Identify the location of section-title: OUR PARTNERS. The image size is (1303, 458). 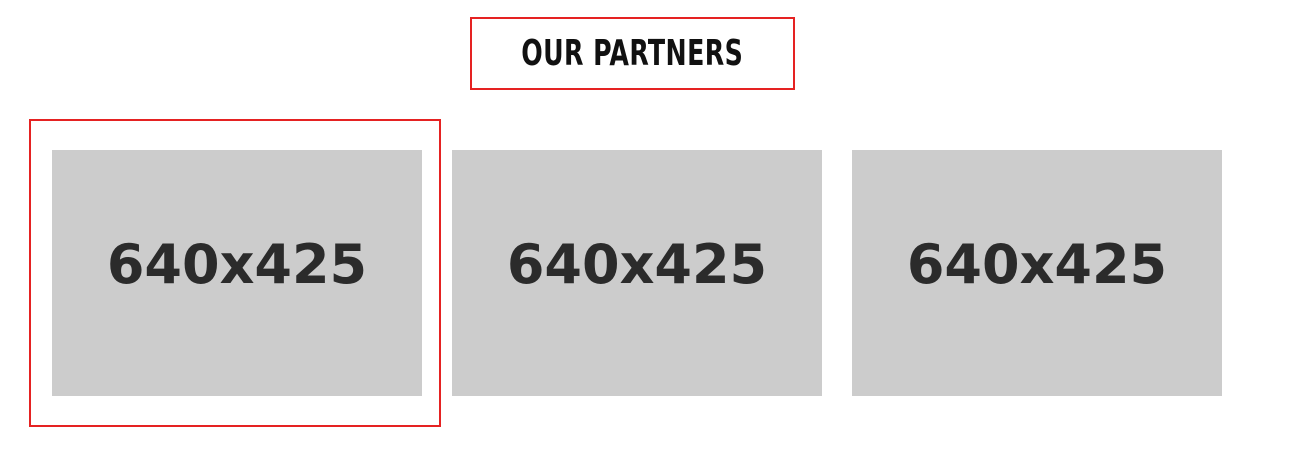
(632, 53).